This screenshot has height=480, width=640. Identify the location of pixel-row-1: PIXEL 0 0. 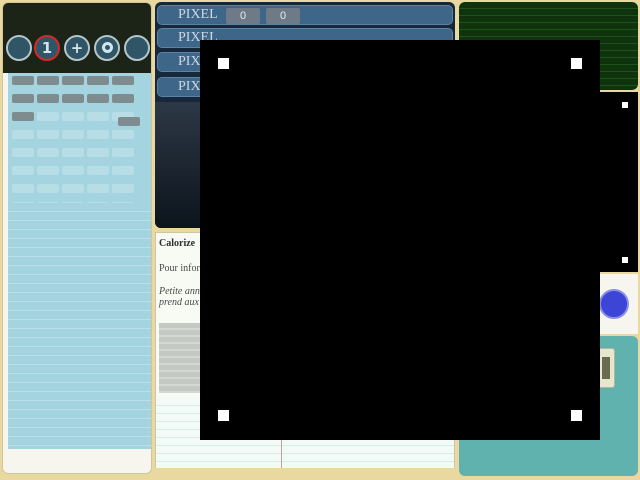
(305, 15).